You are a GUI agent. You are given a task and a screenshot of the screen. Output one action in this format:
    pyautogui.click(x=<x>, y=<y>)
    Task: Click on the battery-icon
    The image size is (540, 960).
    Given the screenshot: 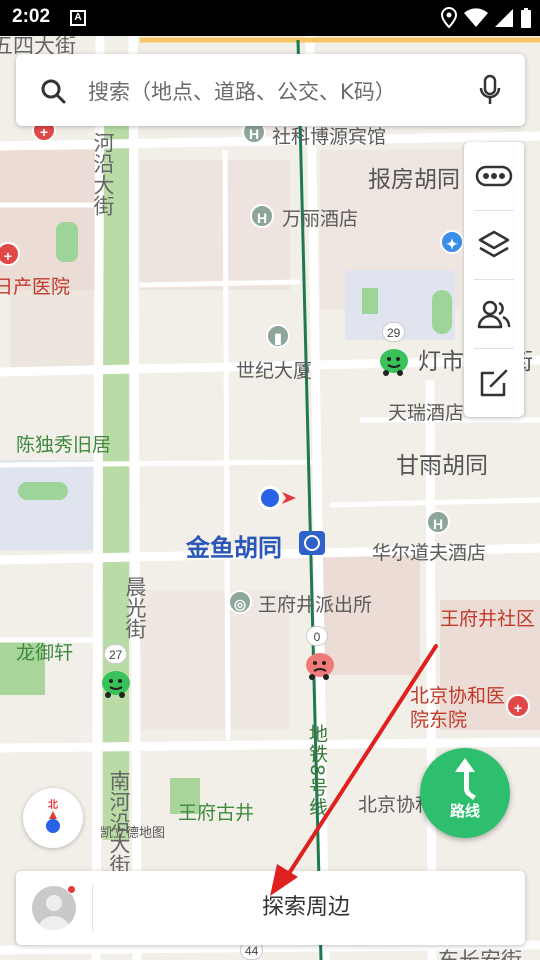 What is the action you would take?
    pyautogui.click(x=526, y=18)
    